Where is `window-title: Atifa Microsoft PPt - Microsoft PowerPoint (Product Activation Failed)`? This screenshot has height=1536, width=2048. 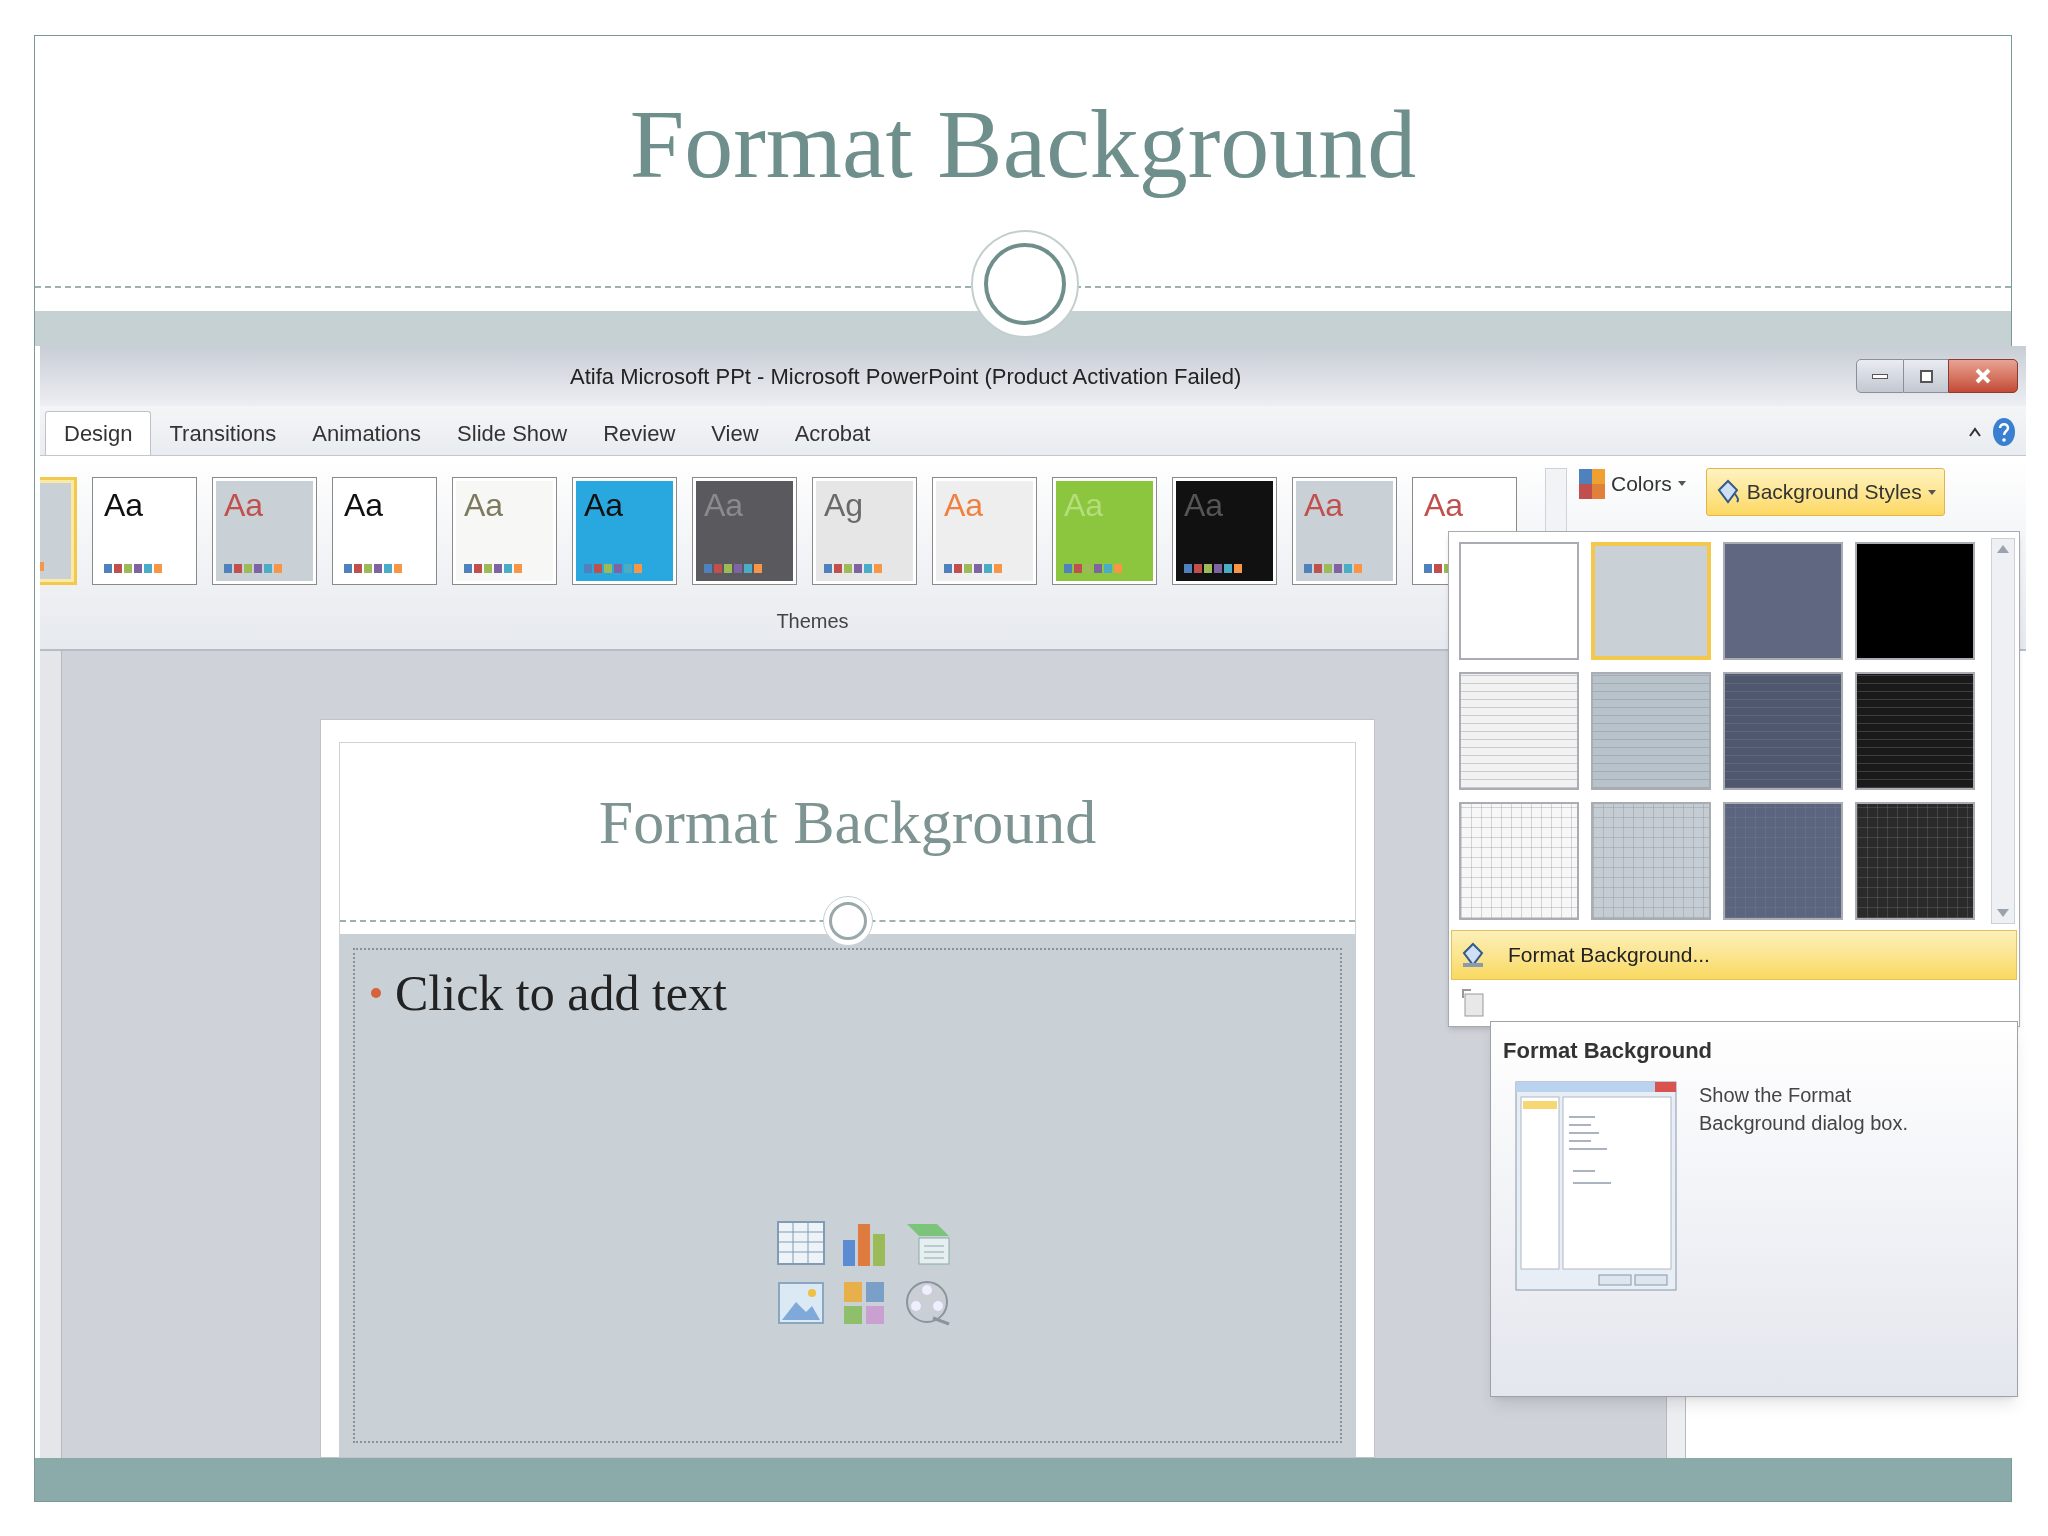
window-title: Atifa Microsoft PPt - Microsoft PowerPoint (Product Activation Failed) is located at coordinates (906, 376).